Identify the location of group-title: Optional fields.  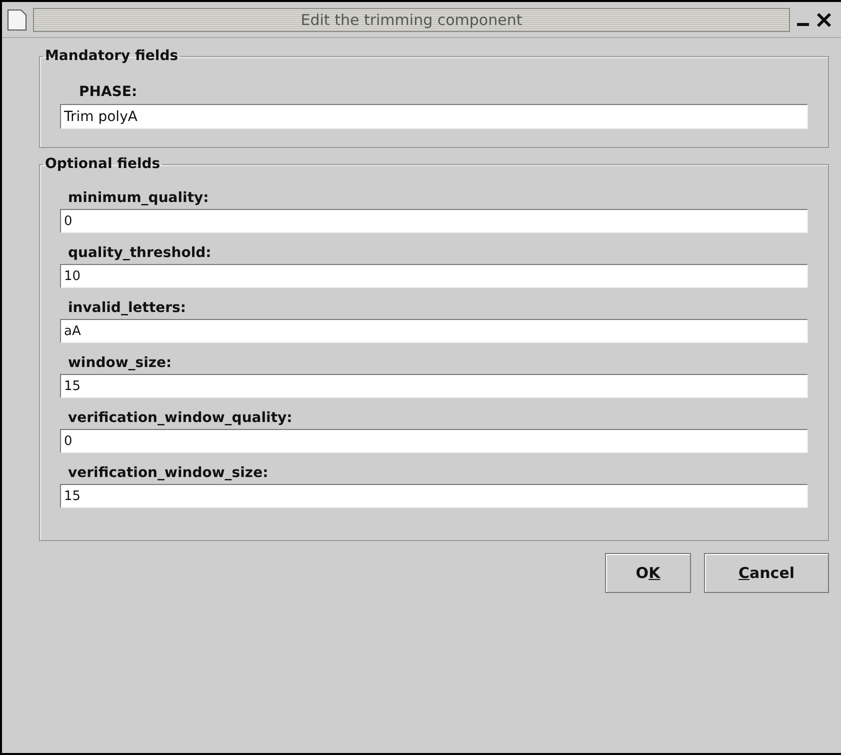
(103, 164).